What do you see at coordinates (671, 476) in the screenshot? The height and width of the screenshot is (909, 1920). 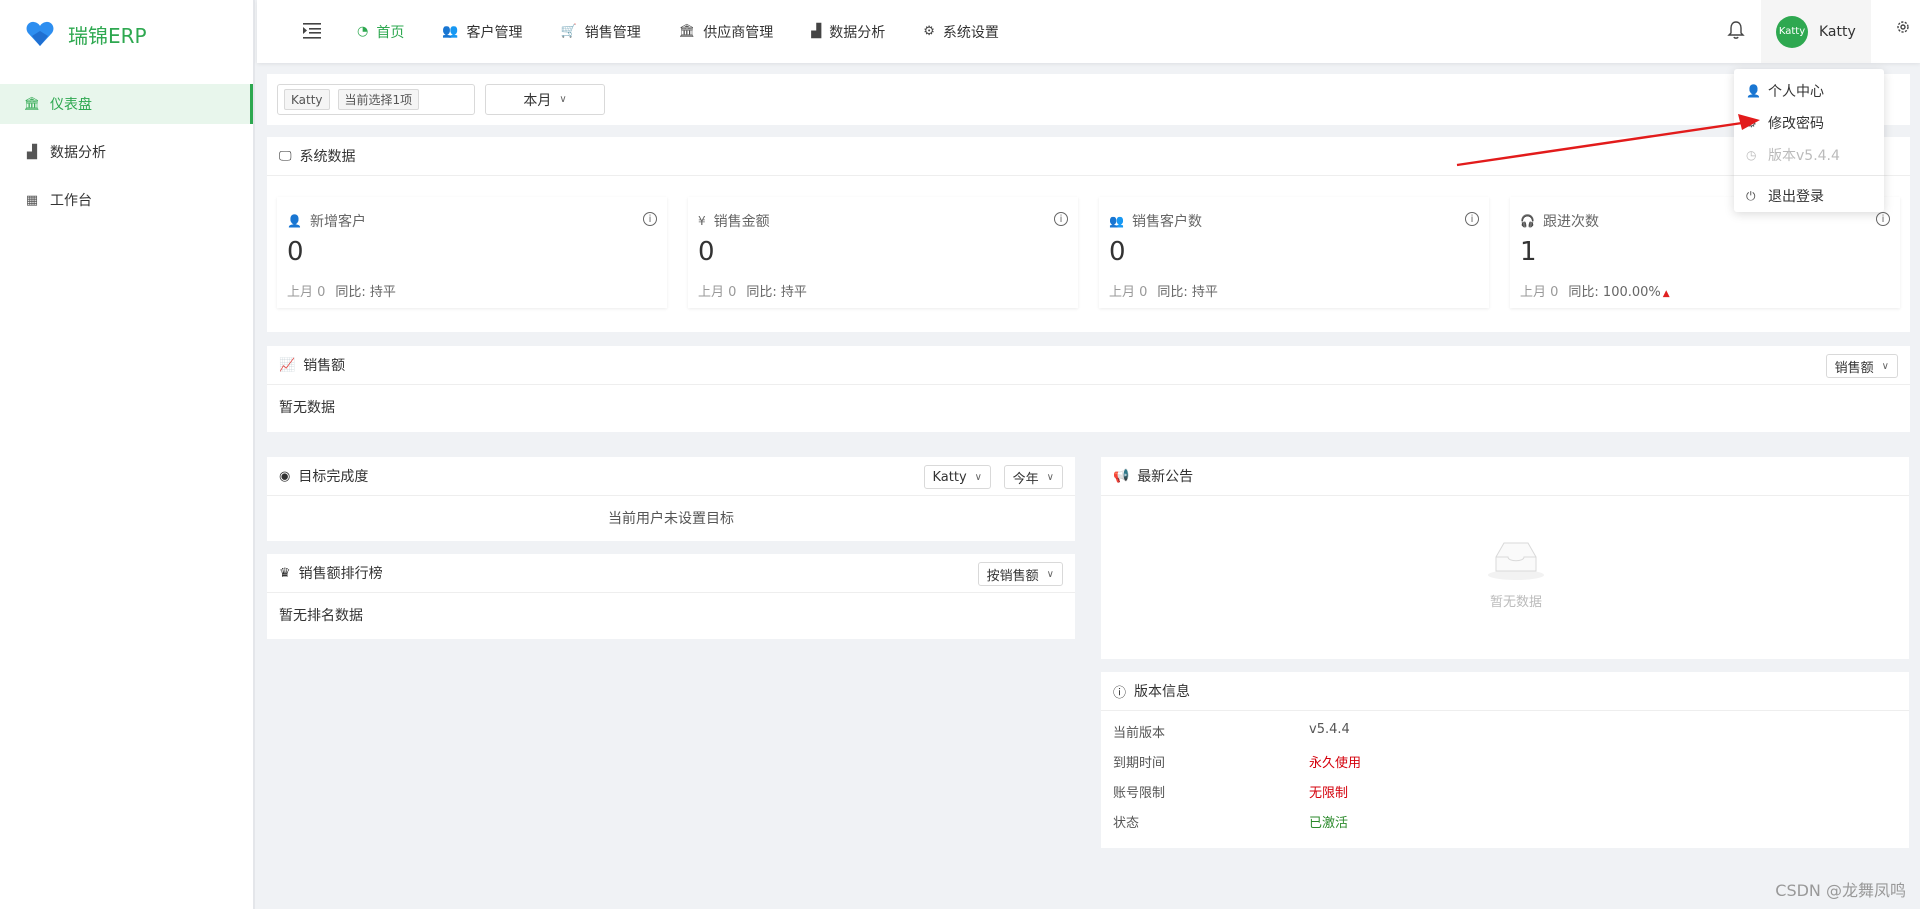 I see `panel-header: ◉ 目标完成度 Katty ∨ 今年 ∨` at bounding box center [671, 476].